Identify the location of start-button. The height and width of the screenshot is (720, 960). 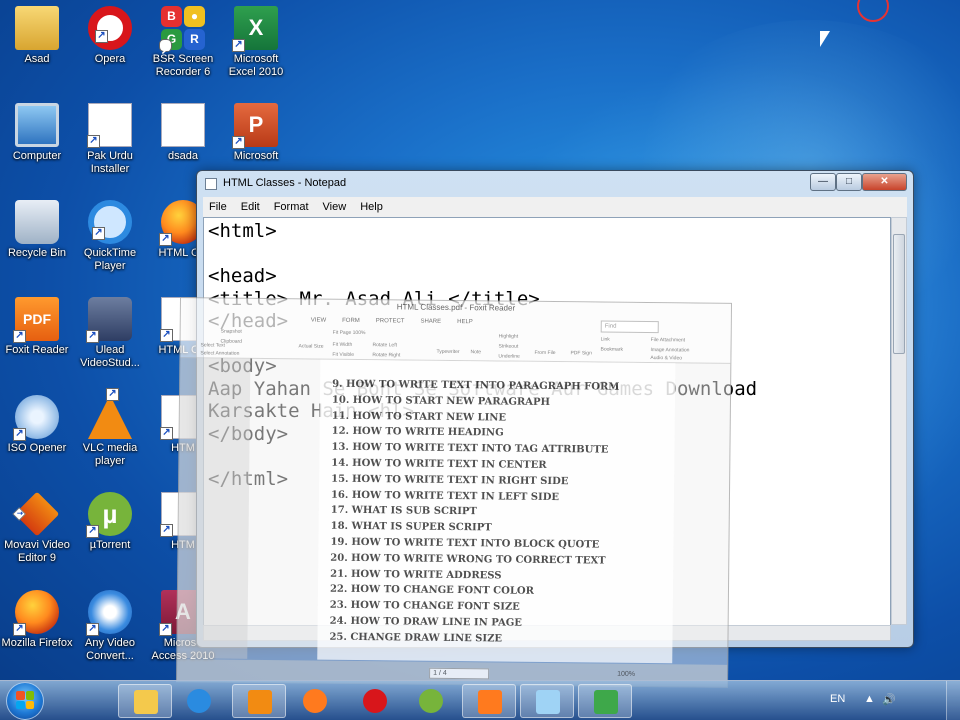
(26, 700).